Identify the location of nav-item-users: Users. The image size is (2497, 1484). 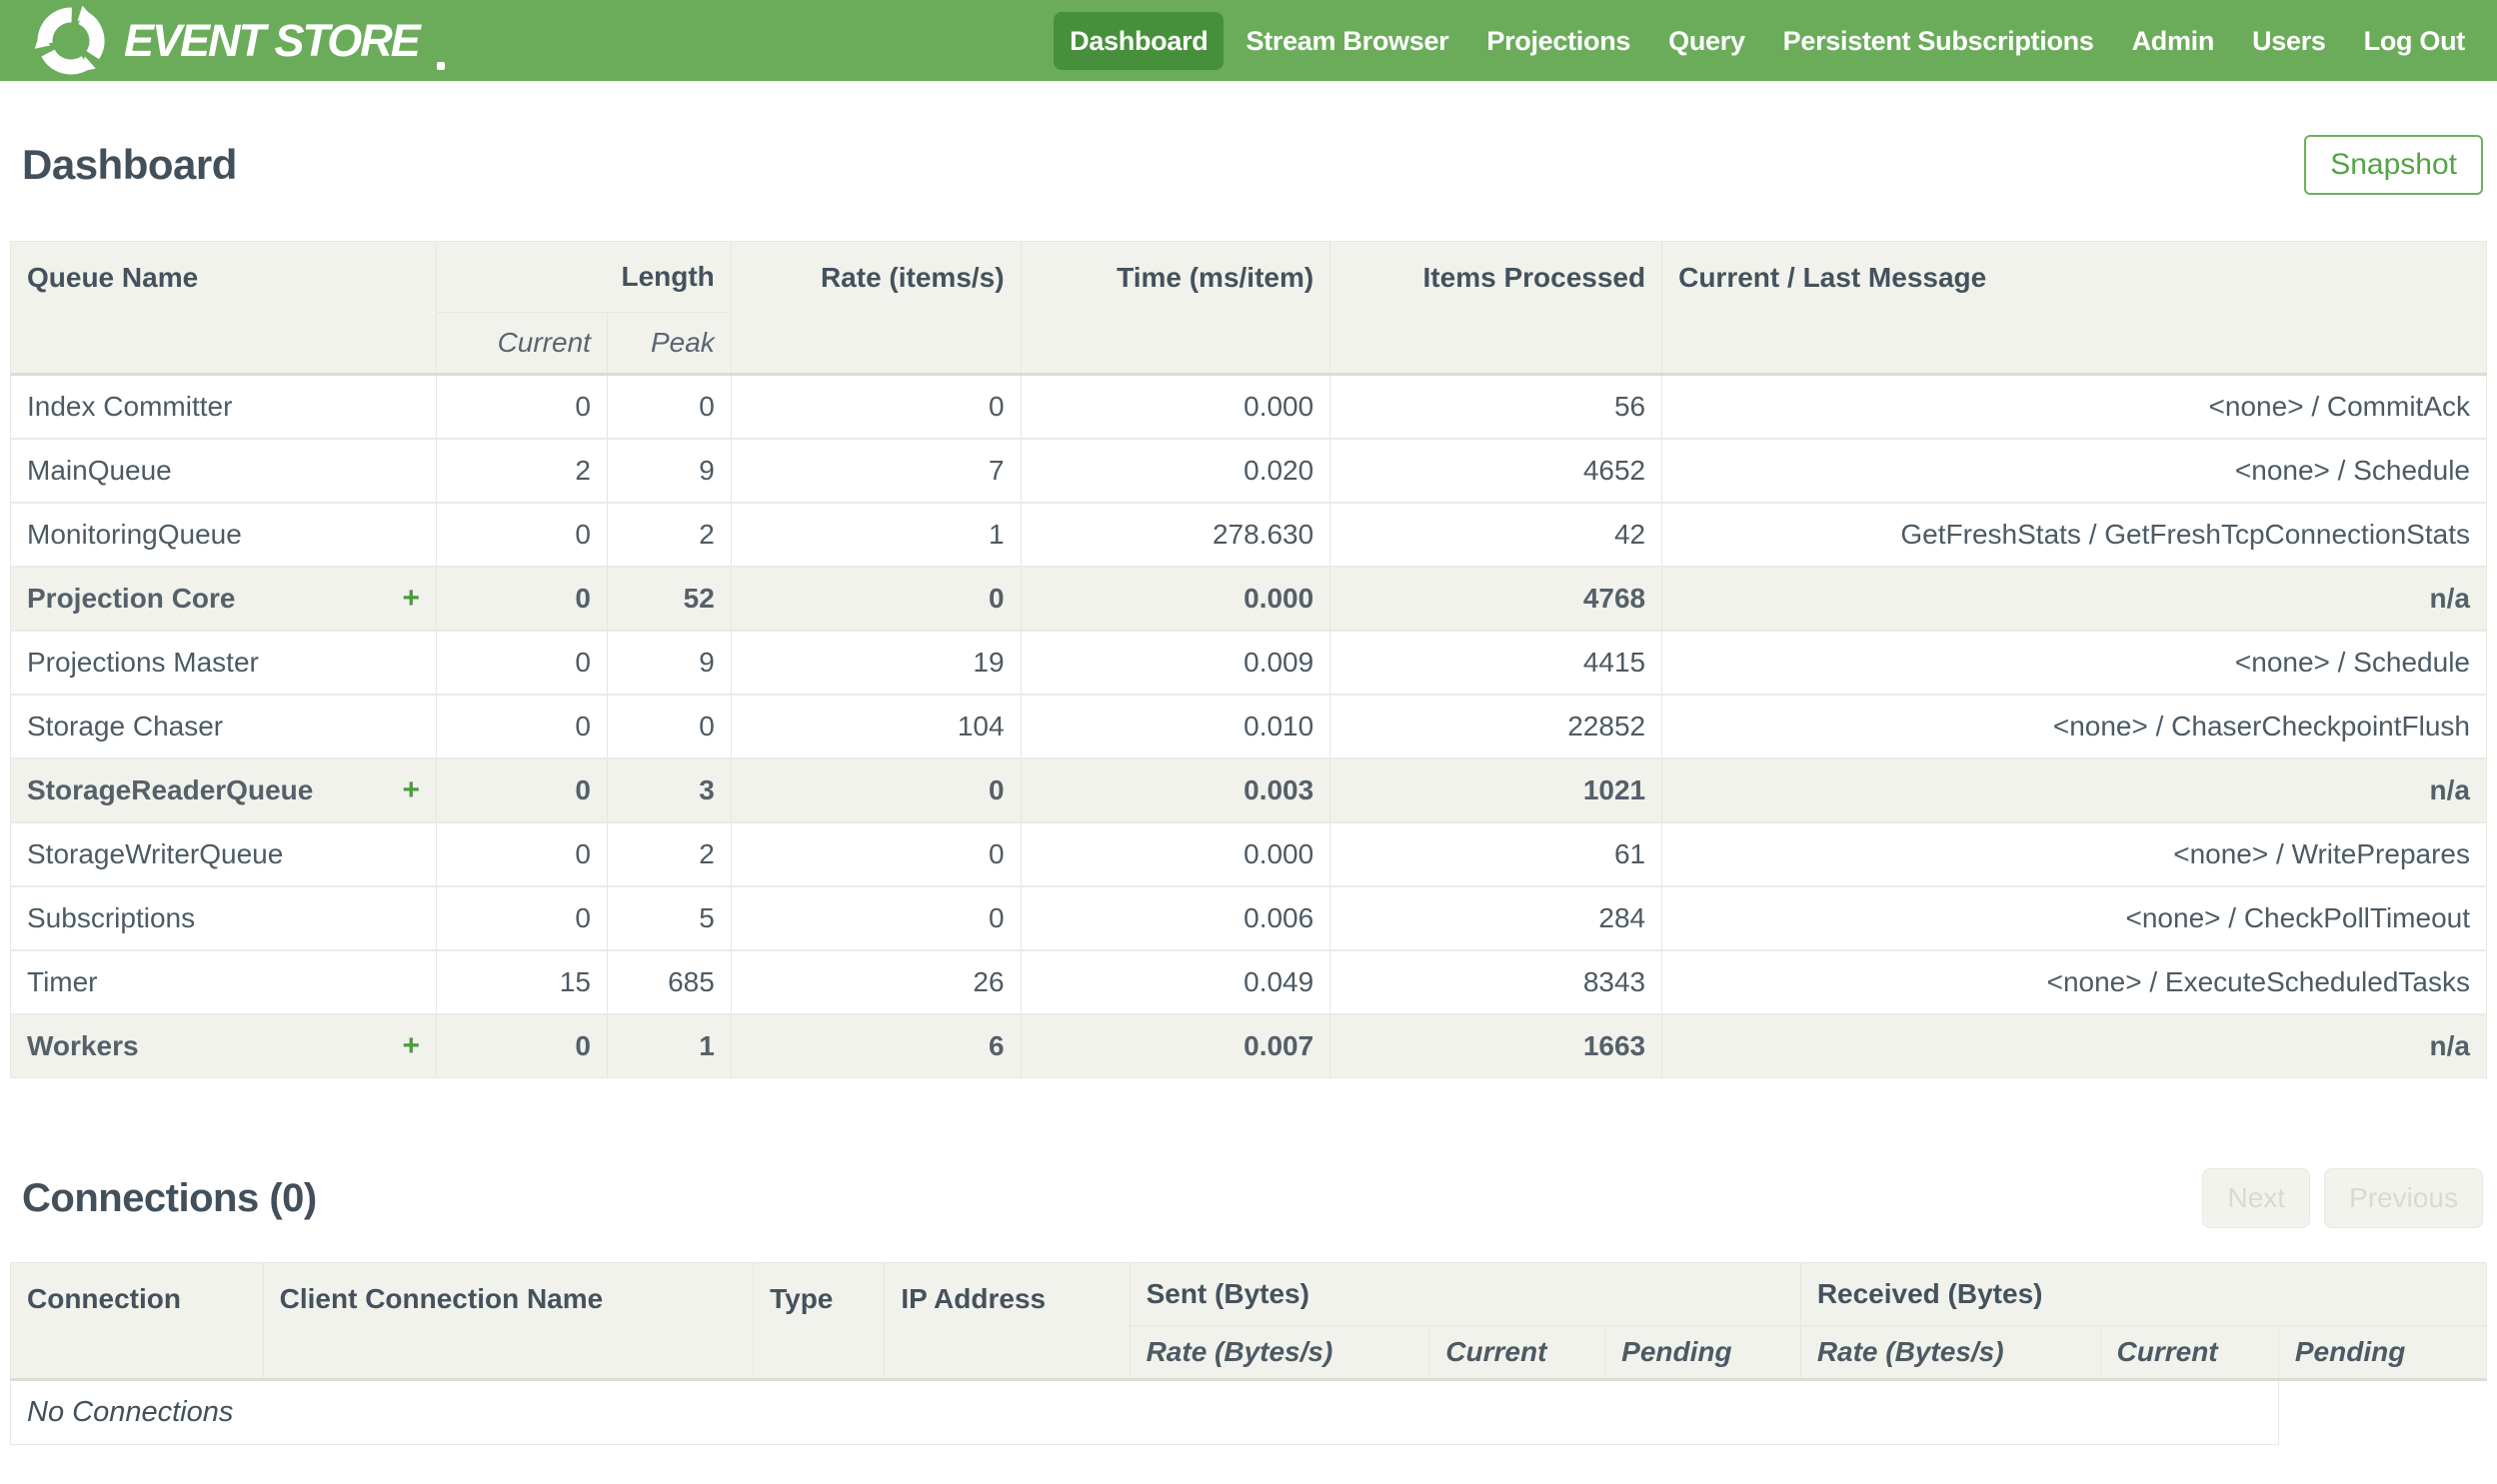
(2289, 41).